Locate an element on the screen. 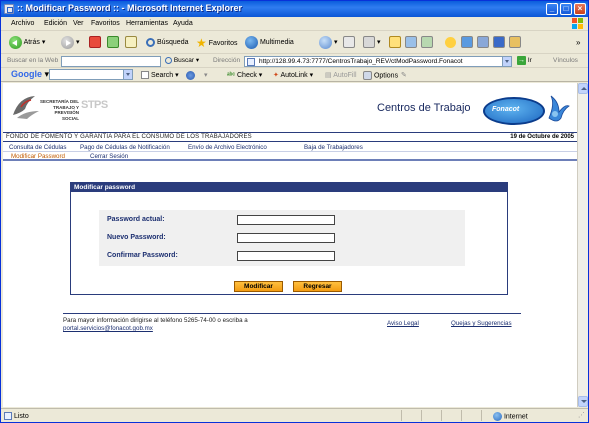  media-icon is located at coordinates (251, 42).